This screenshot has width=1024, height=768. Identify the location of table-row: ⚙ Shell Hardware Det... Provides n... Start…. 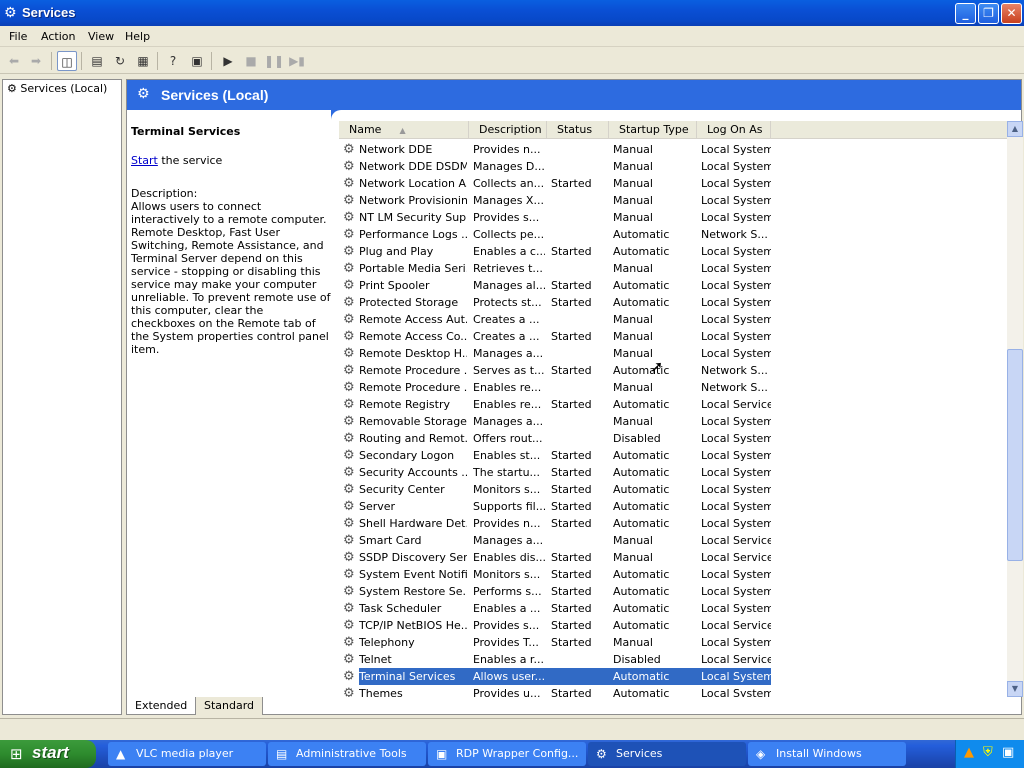
(673, 523).